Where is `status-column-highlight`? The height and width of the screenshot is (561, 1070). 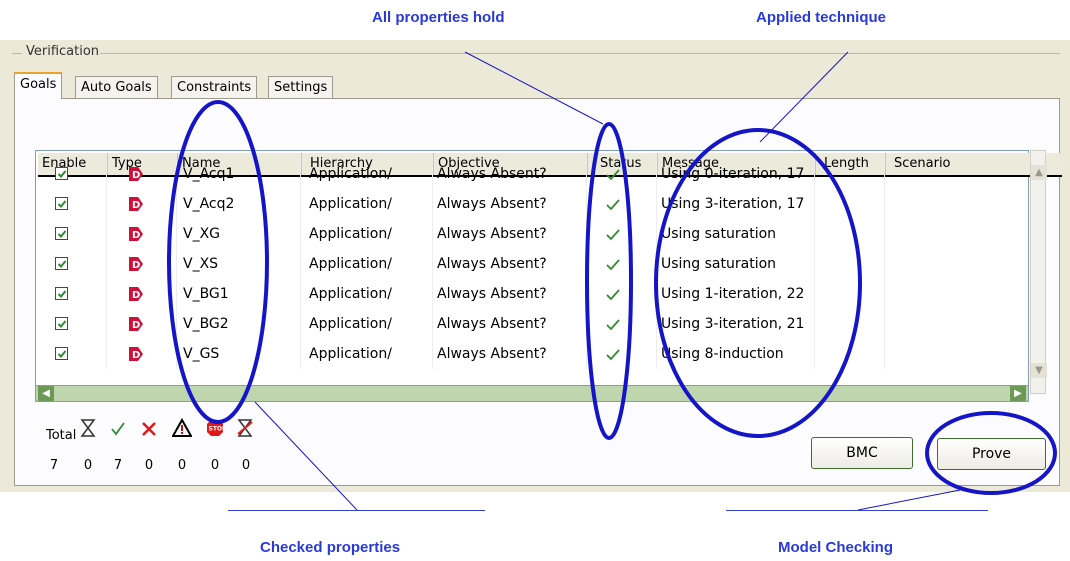 status-column-highlight is located at coordinates (609, 281).